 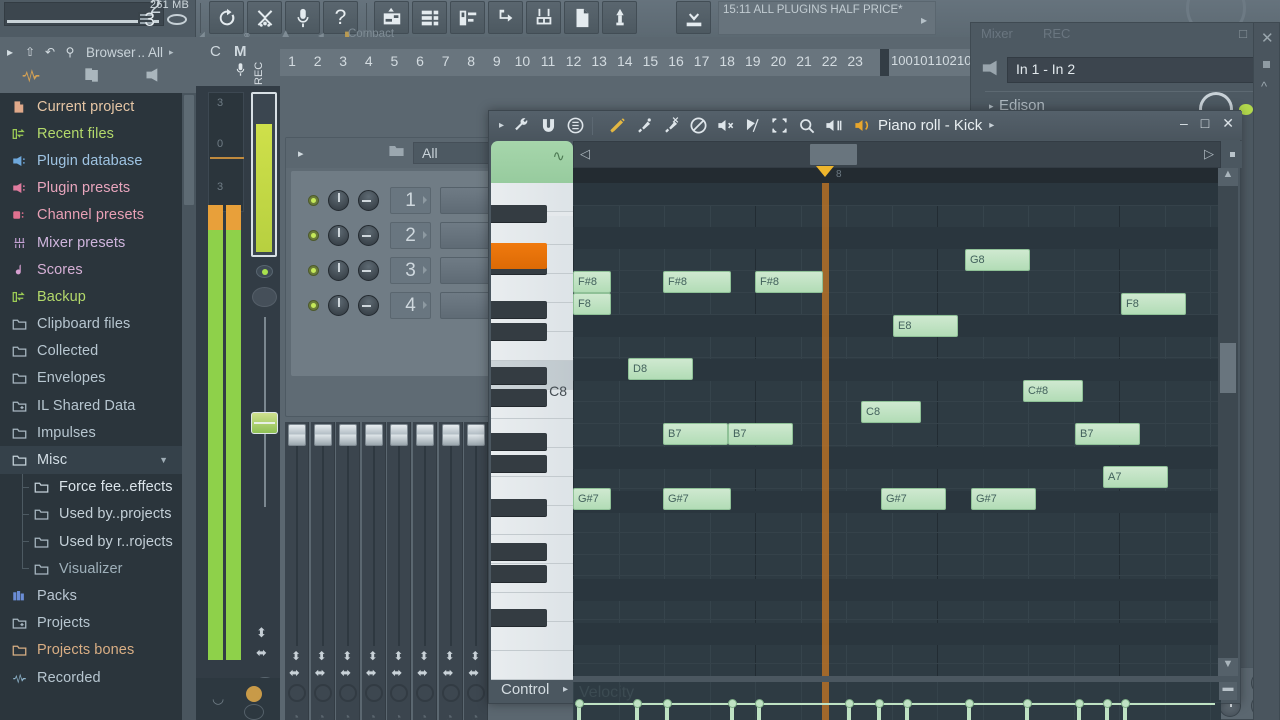 What do you see at coordinates (994, 70) in the screenshot?
I see `input-routing-icon` at bounding box center [994, 70].